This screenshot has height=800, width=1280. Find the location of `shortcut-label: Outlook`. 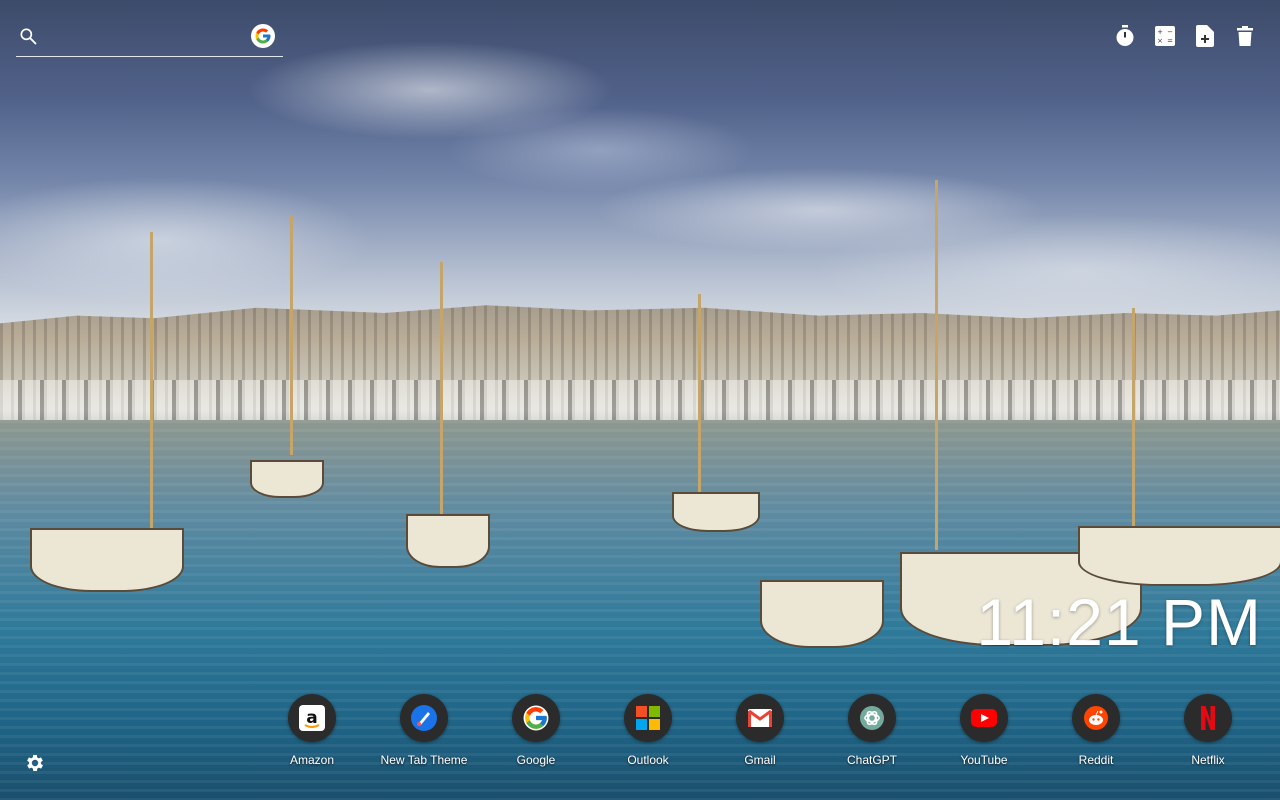

shortcut-label: Outlook is located at coordinates (648, 760).